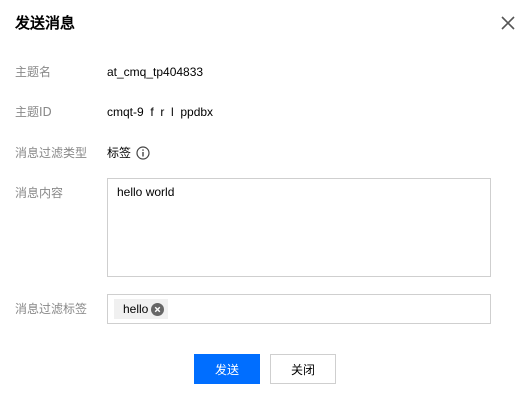 Image resolution: width=529 pixels, height=393 pixels. Describe the element at coordinates (227, 369) in the screenshot. I see `send-button: 发送` at that location.